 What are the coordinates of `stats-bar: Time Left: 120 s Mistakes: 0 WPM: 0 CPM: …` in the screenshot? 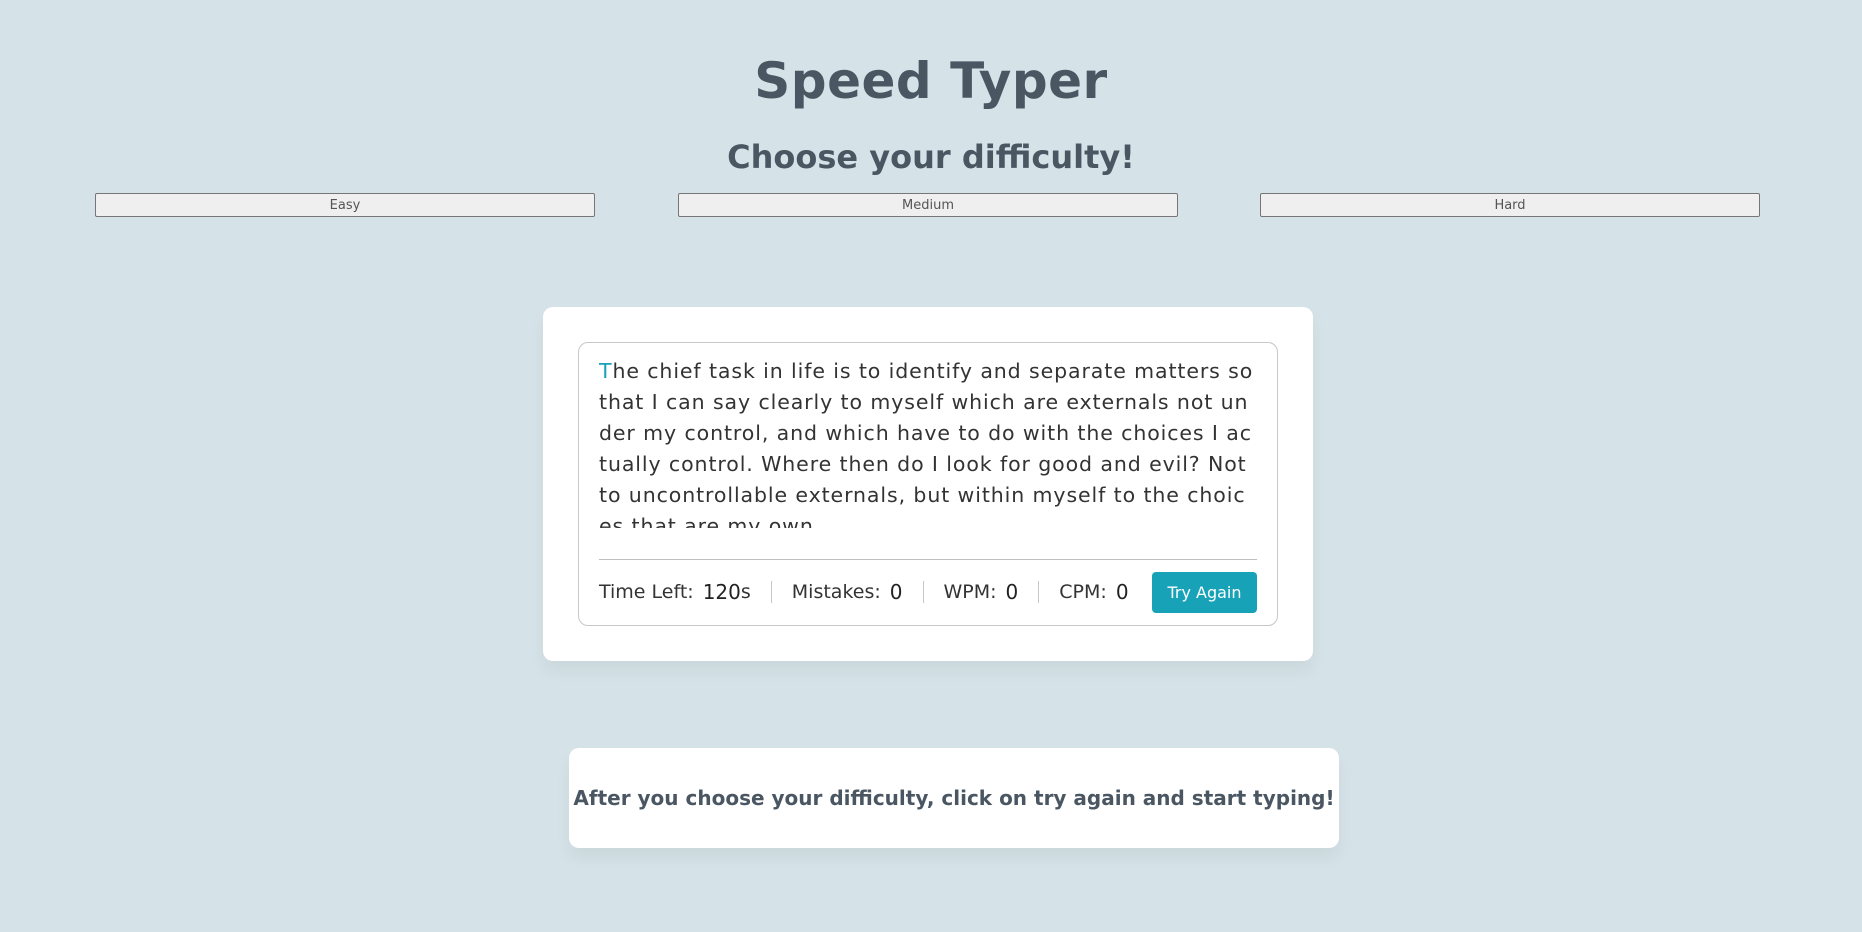 It's located at (928, 592).